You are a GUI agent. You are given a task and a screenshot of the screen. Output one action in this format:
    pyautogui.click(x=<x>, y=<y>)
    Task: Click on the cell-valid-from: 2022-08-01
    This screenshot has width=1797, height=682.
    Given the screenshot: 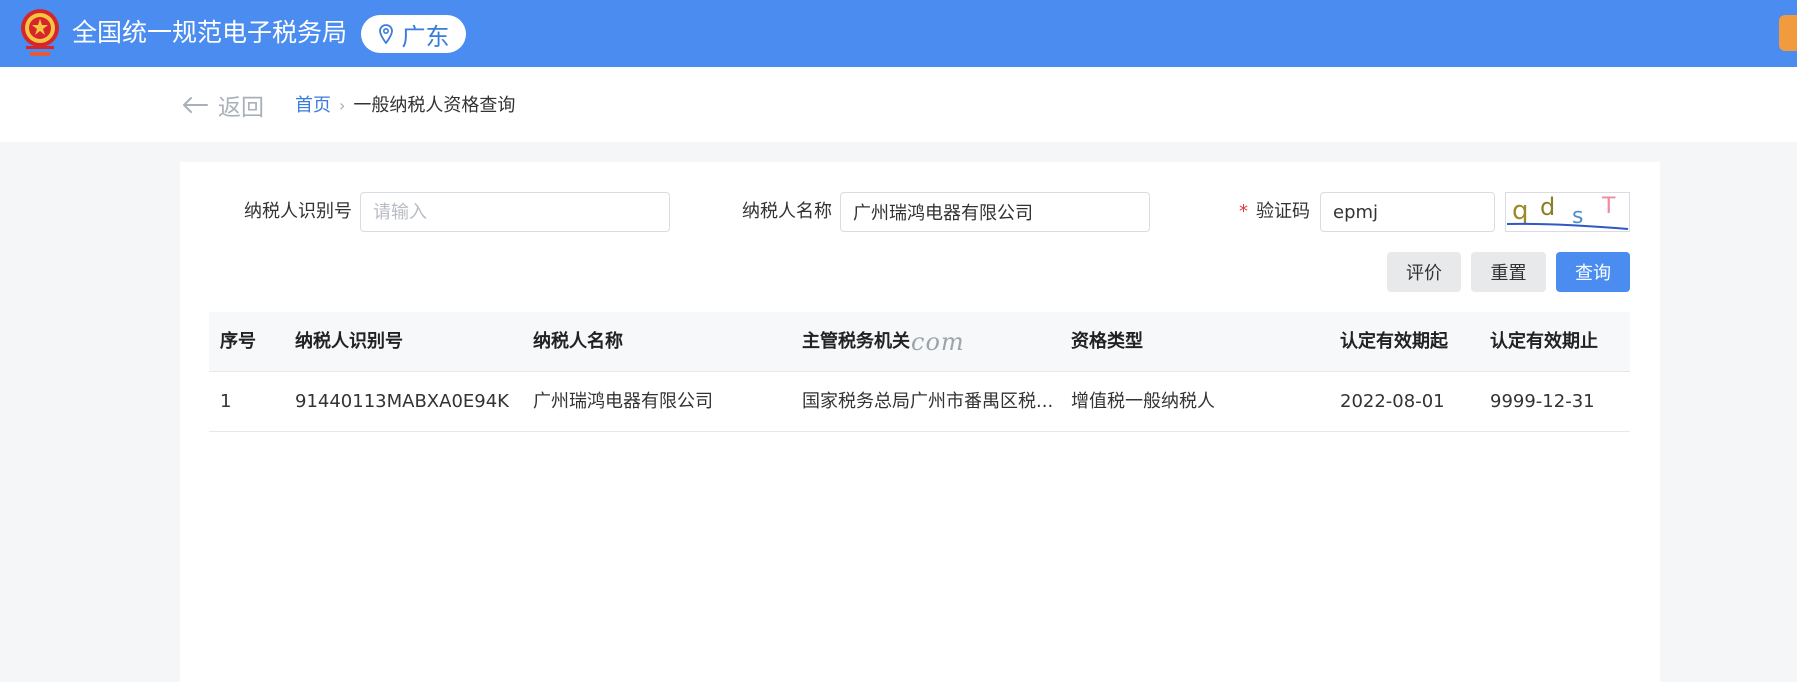 What is the action you would take?
    pyautogui.click(x=1392, y=401)
    